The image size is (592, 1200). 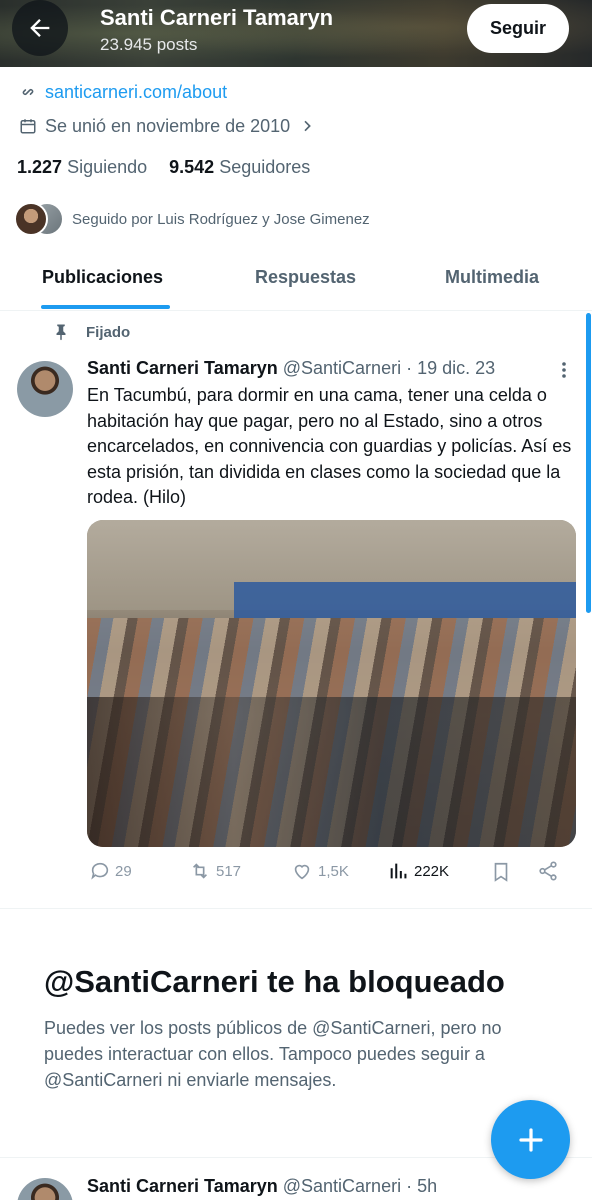 I want to click on bookmark-button, so click(x=503, y=872).